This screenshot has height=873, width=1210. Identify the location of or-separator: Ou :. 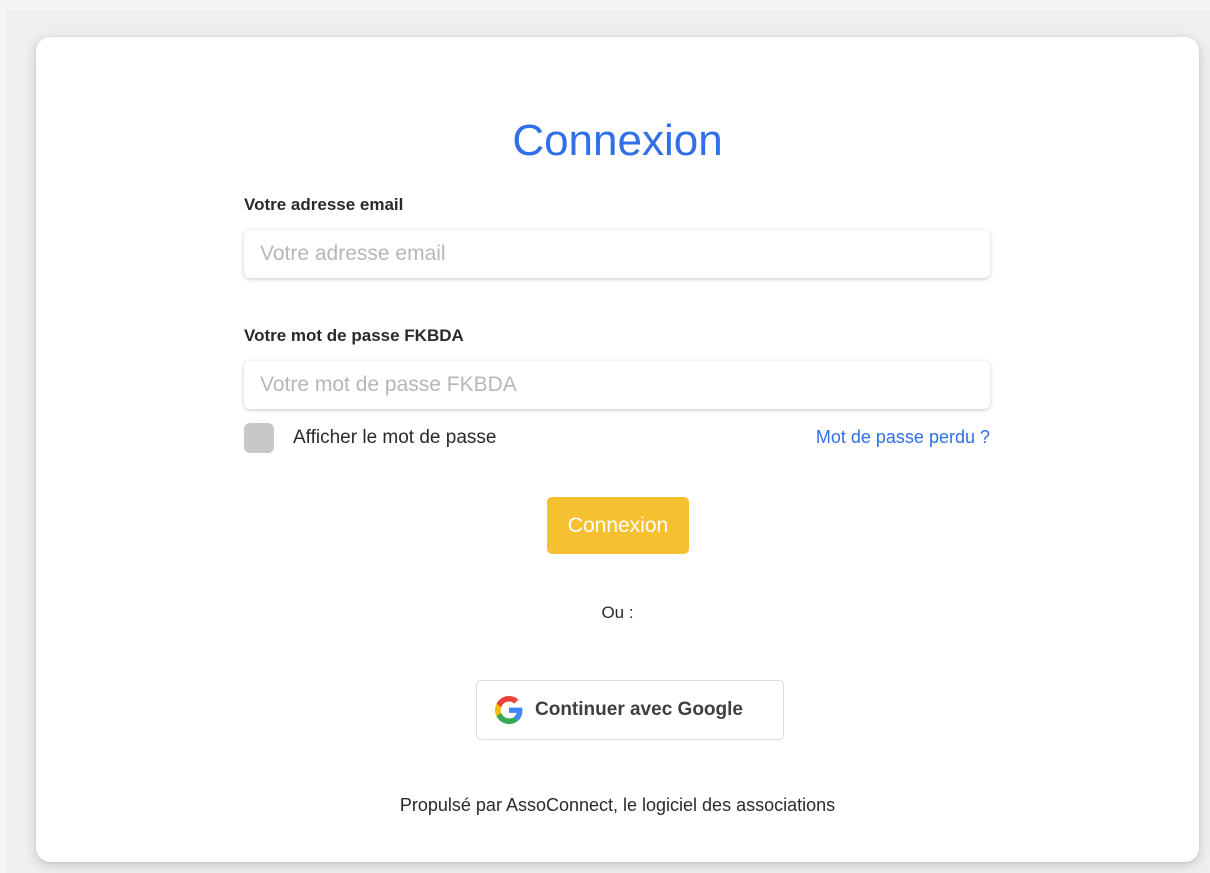
(617, 612).